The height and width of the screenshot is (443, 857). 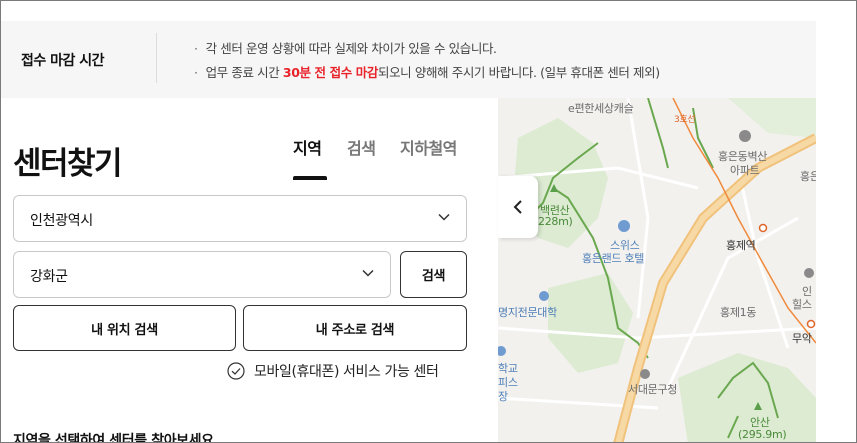 What do you see at coordinates (653, 389) in the screenshot?
I see `map-label: 서대문구청` at bounding box center [653, 389].